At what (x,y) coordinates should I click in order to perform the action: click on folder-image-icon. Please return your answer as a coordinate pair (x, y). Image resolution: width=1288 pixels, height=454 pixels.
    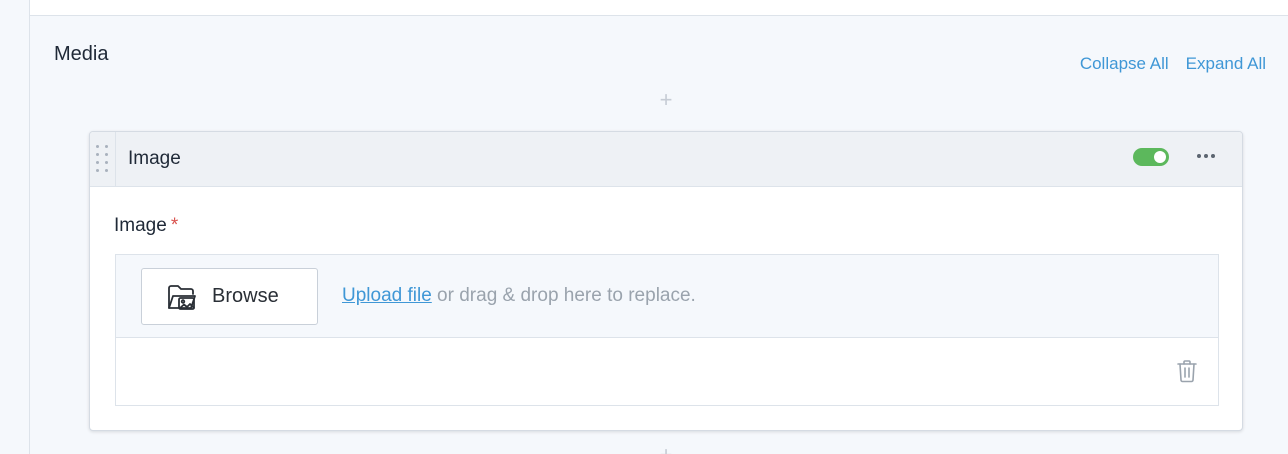
    Looking at the image, I should click on (182, 297).